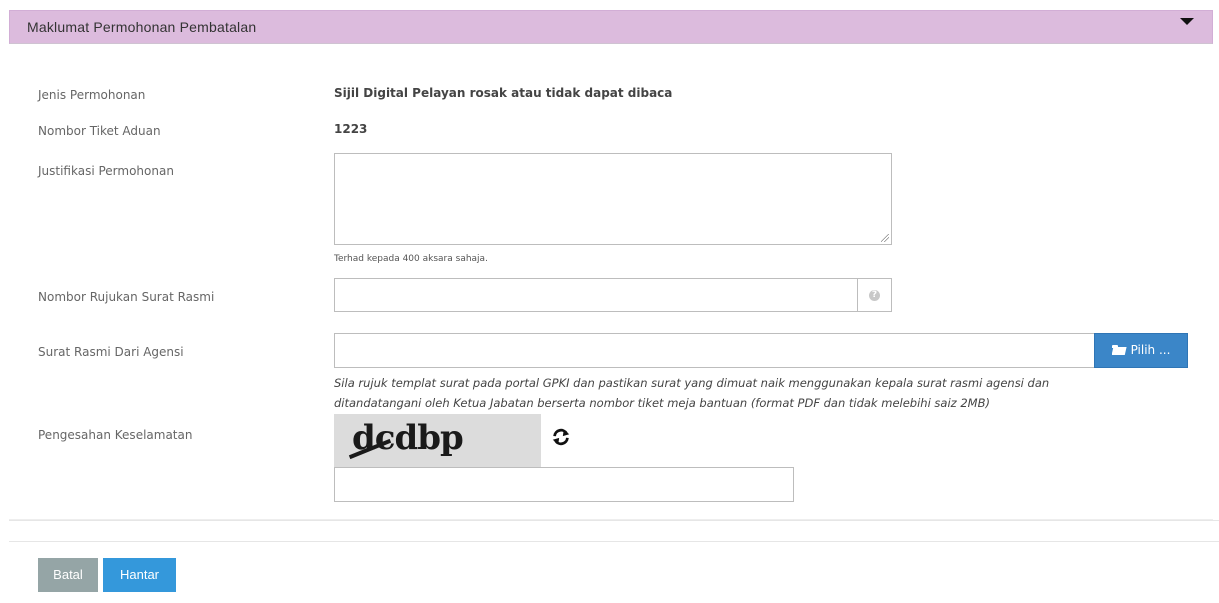 This screenshot has height=603, width=1219. Describe the element at coordinates (68, 575) in the screenshot. I see `batal-button: Batal` at that location.